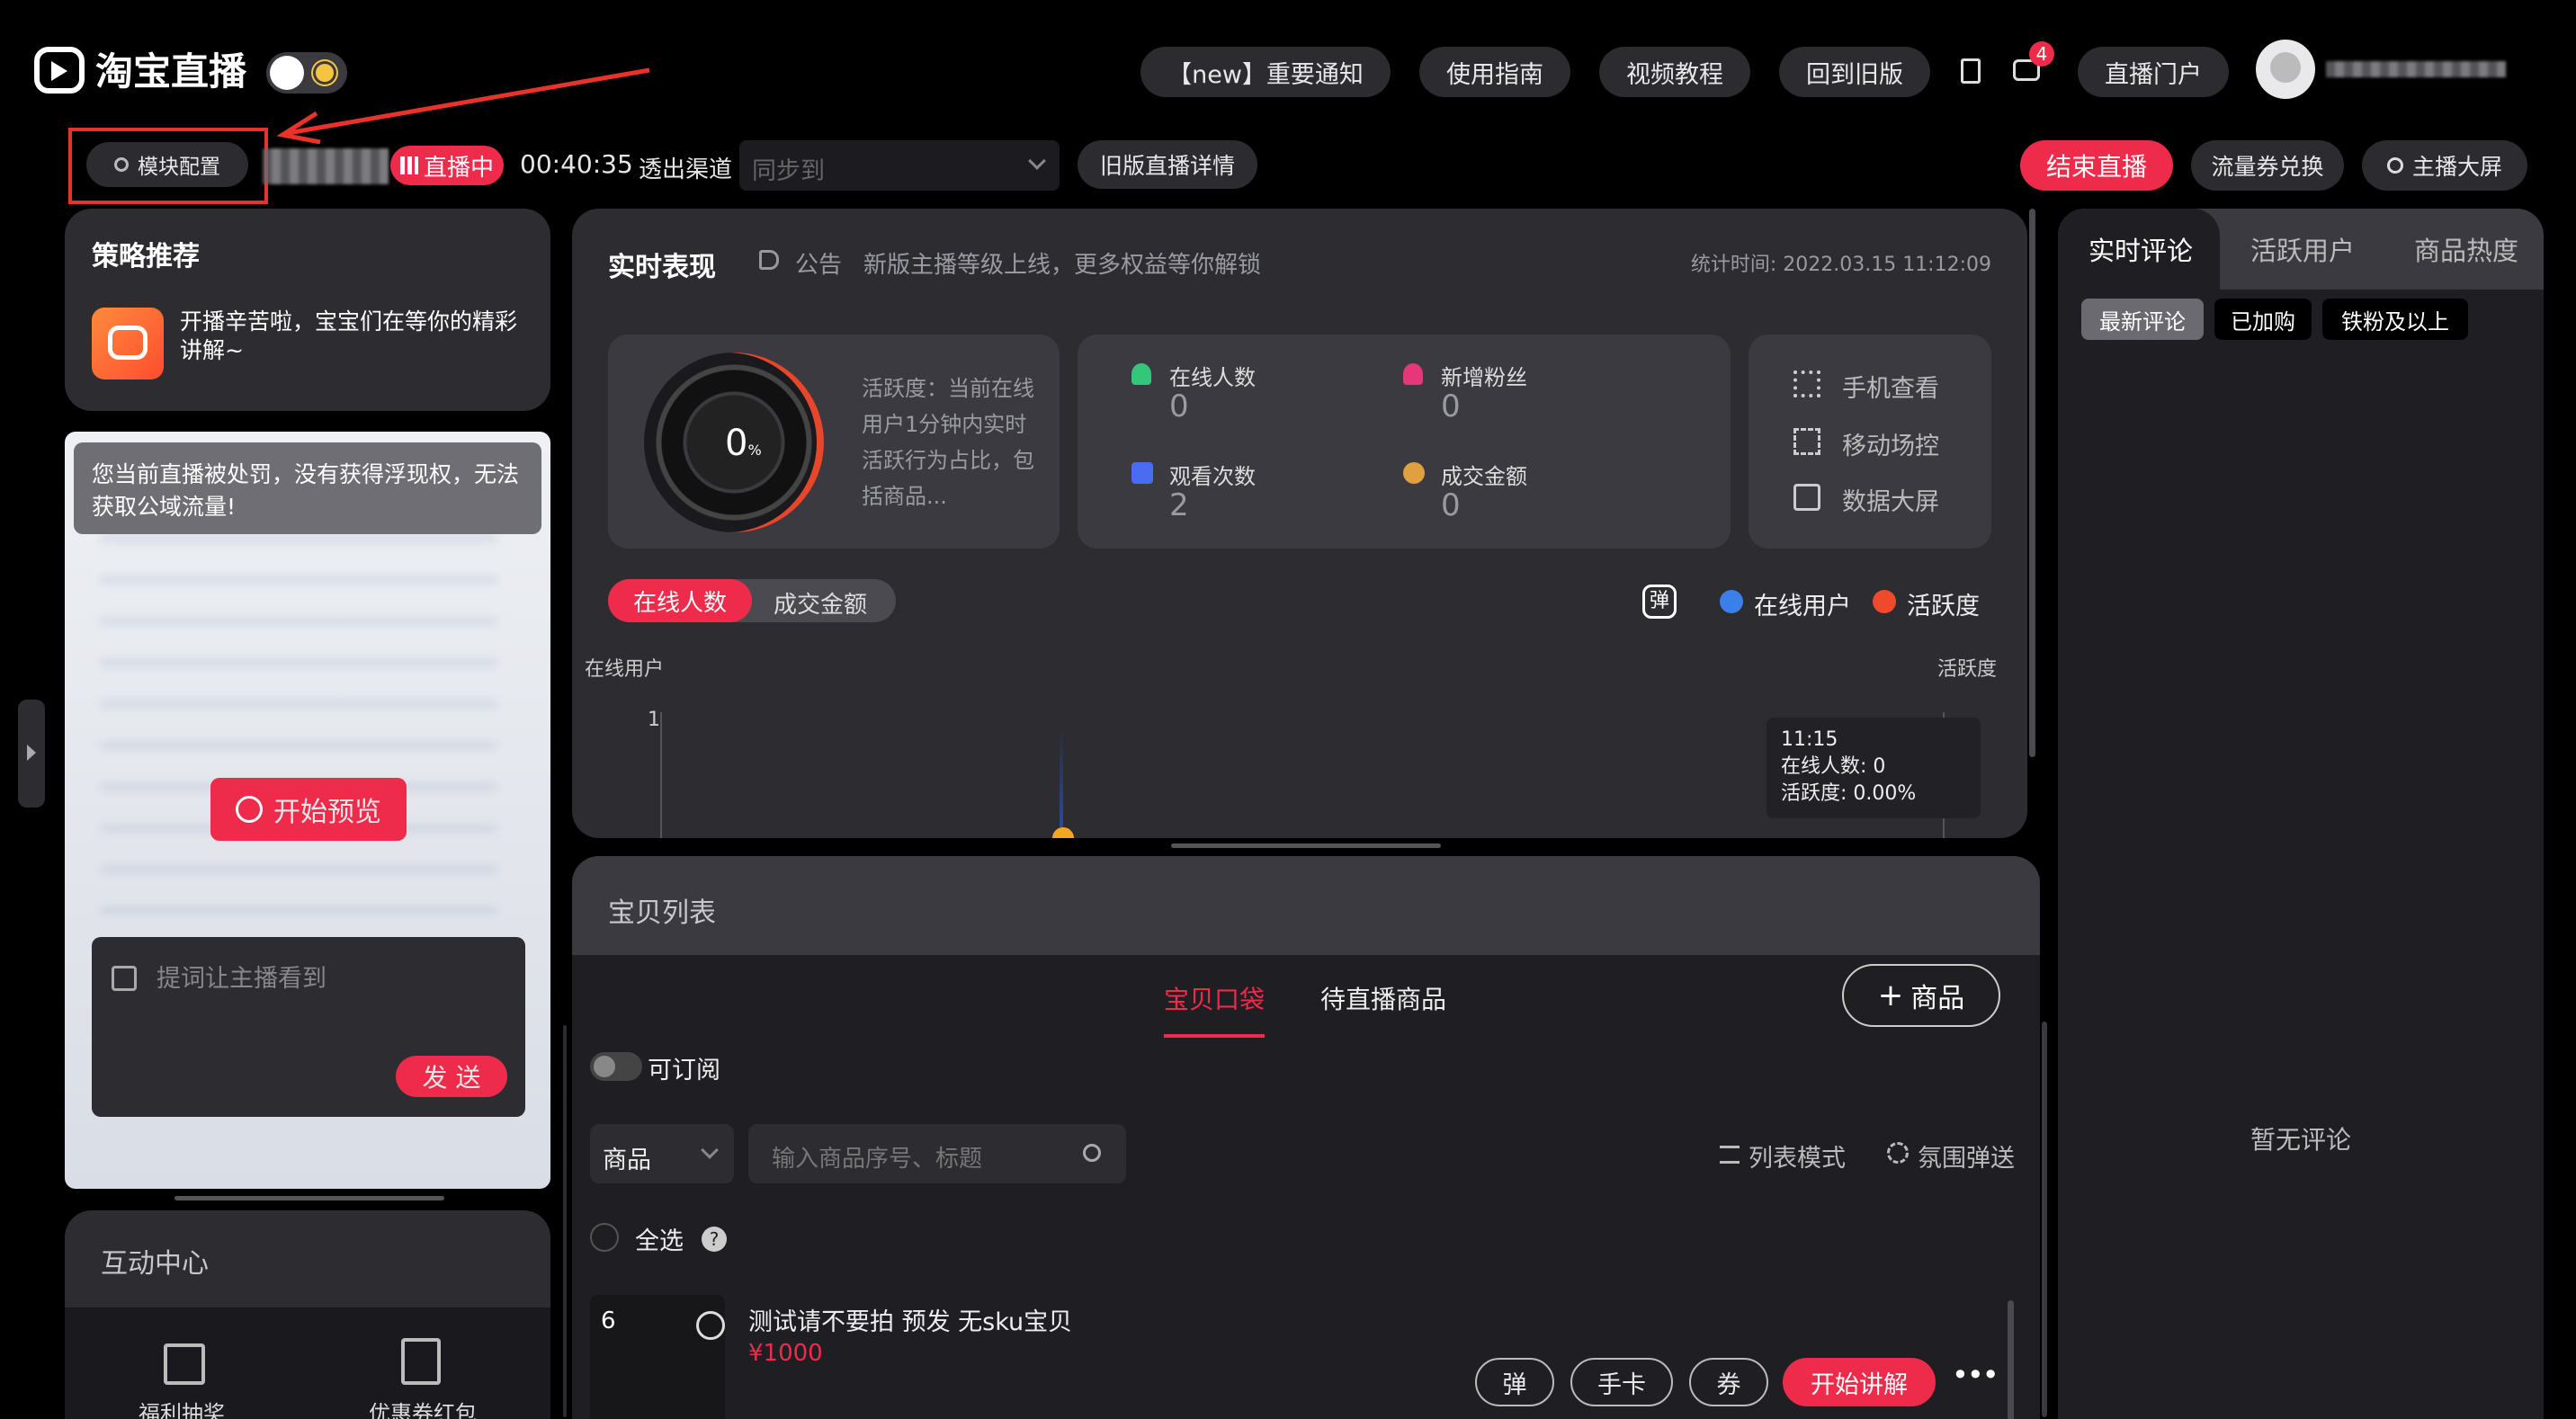  Describe the element at coordinates (2285, 69) in the screenshot. I see `avatar` at that location.